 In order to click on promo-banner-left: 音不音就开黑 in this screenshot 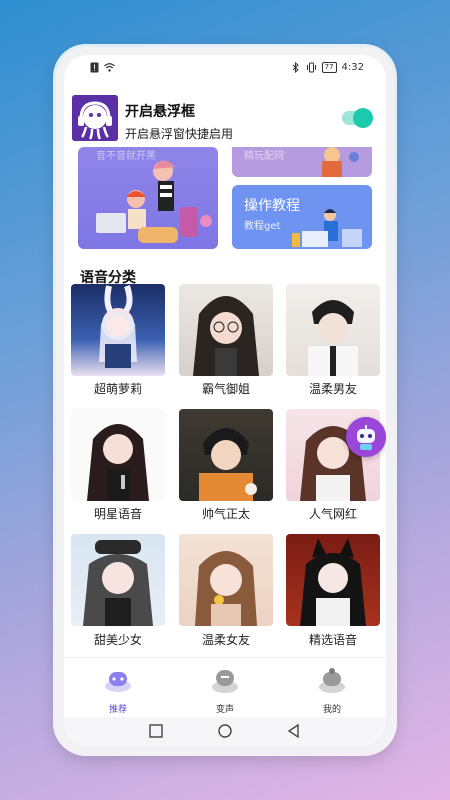, I will do `click(148, 198)`.